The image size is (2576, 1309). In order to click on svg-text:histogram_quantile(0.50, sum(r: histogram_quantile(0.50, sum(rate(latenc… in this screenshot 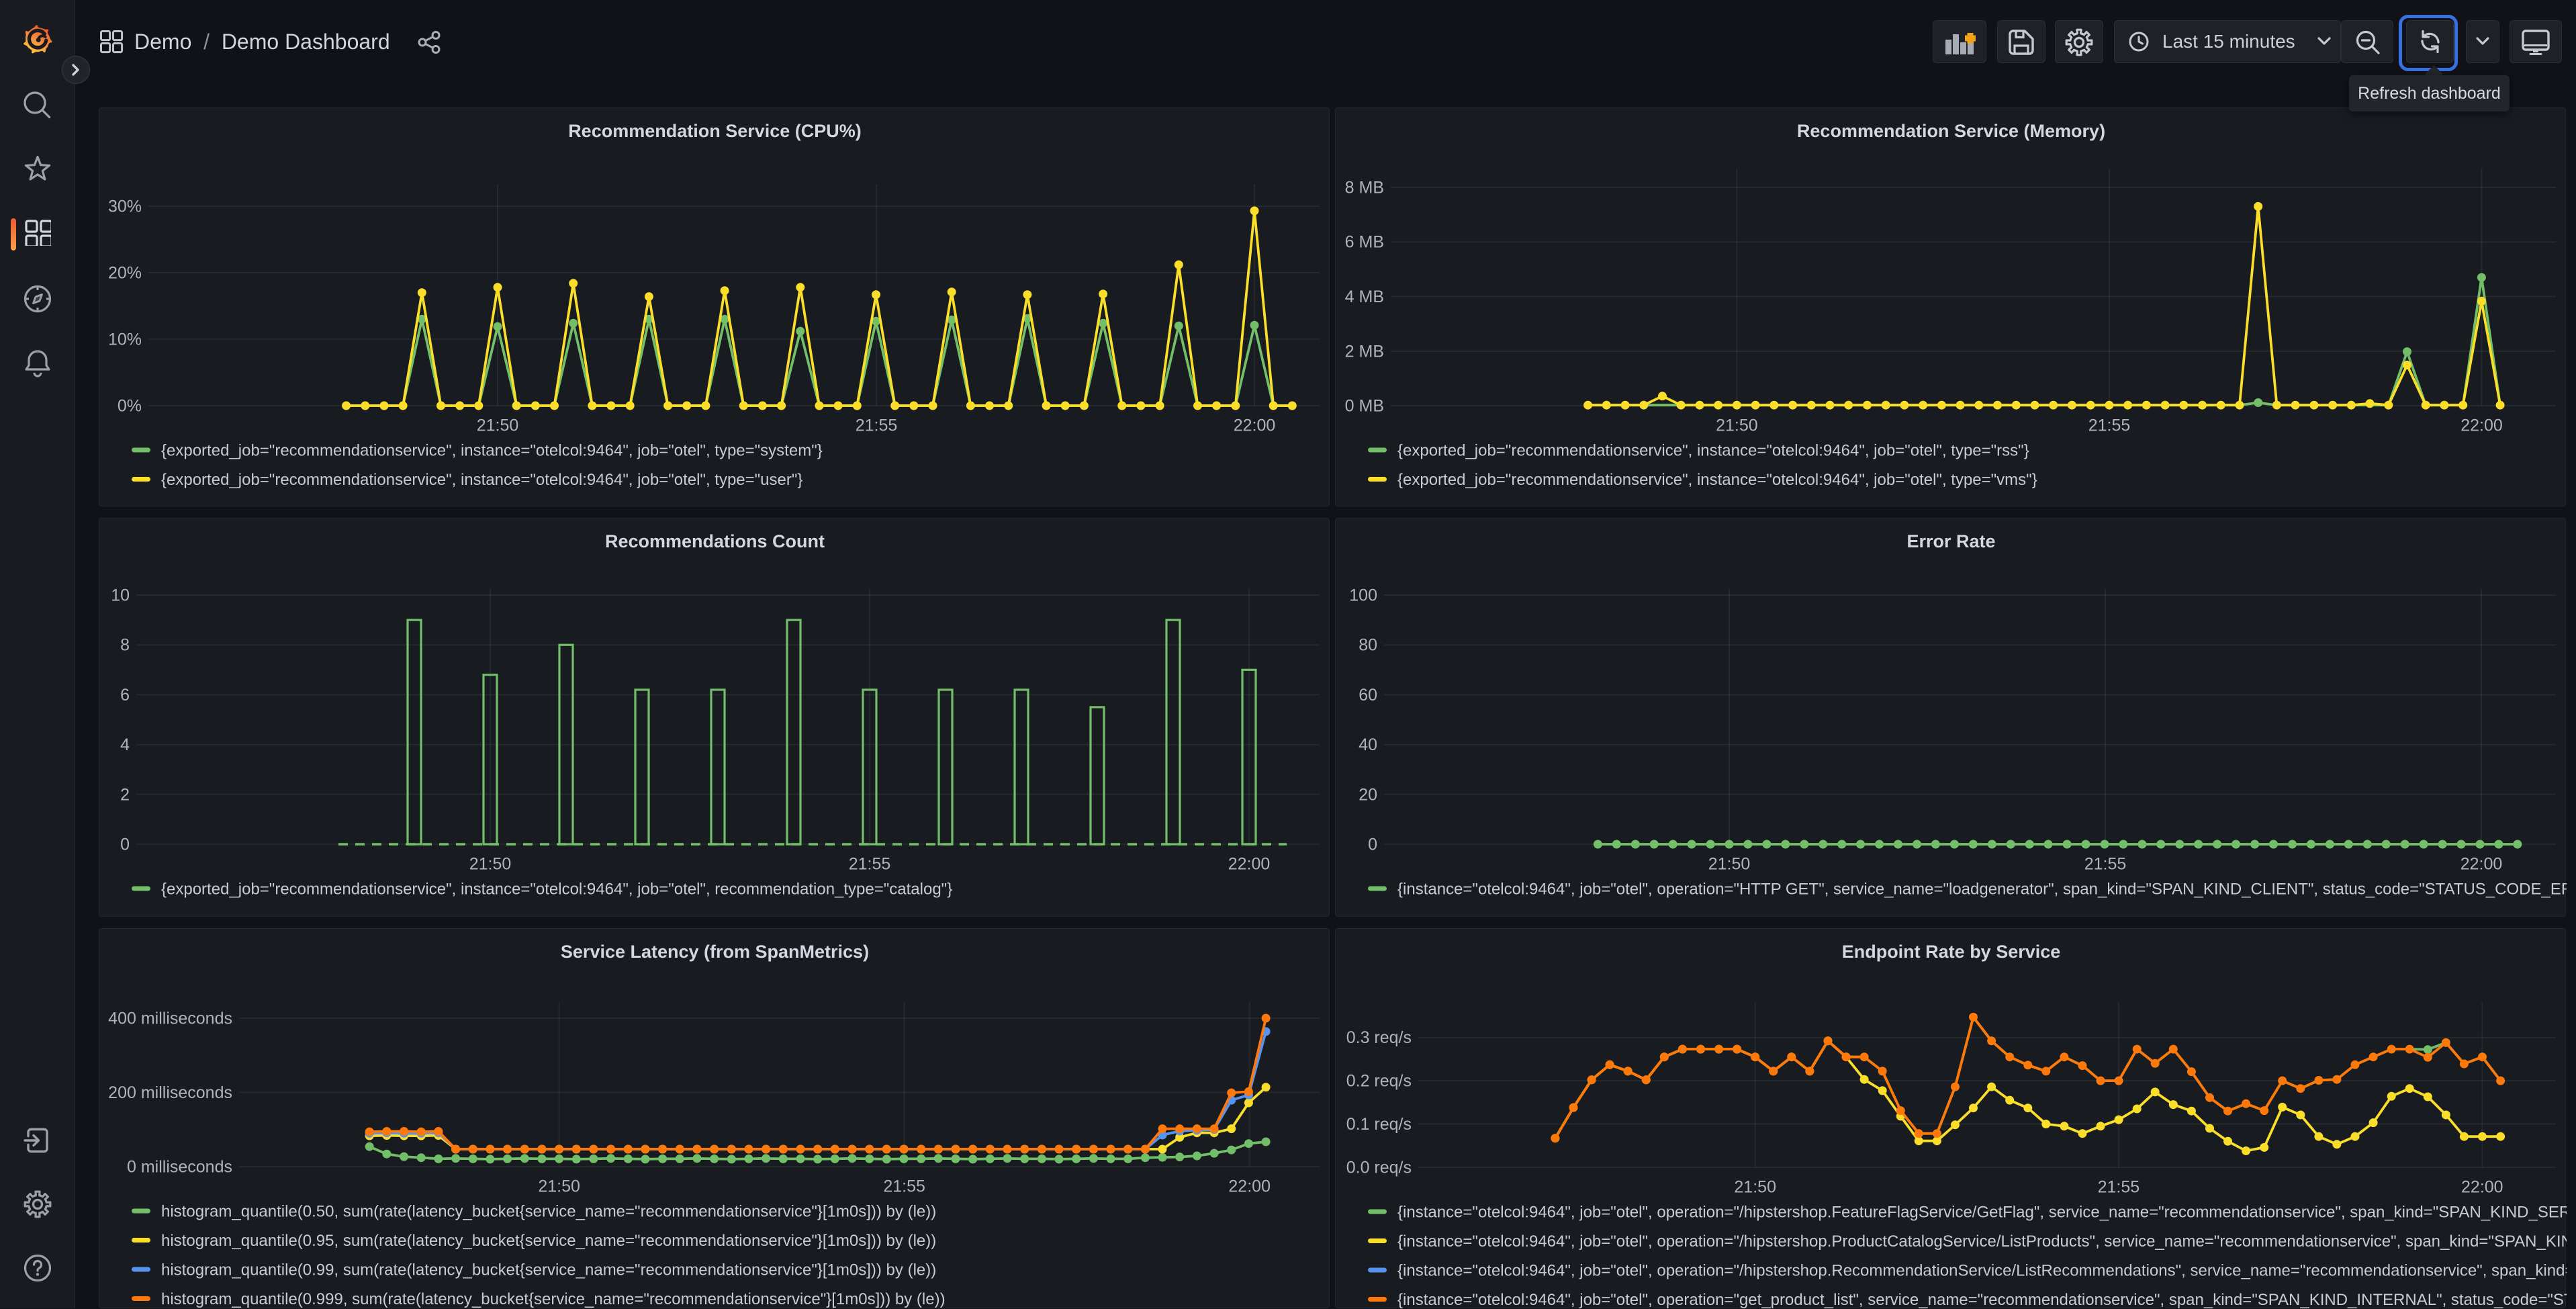, I will do `click(548, 1212)`.